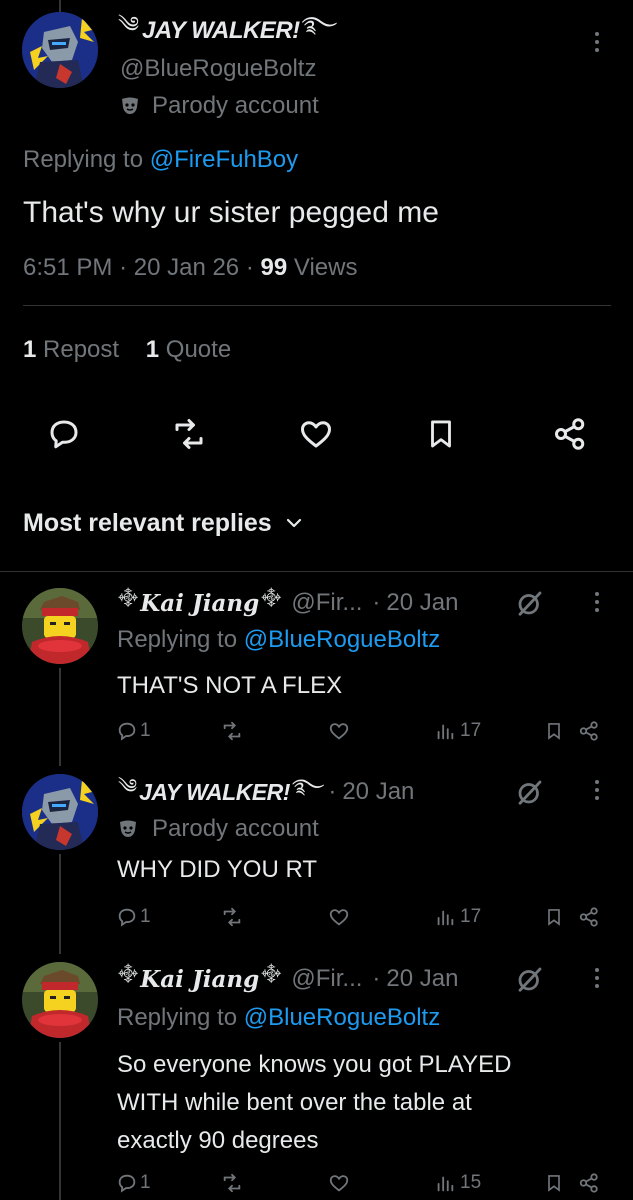  Describe the element at coordinates (188, 349) in the screenshot. I see `quote-stat: 1 Quote` at that location.